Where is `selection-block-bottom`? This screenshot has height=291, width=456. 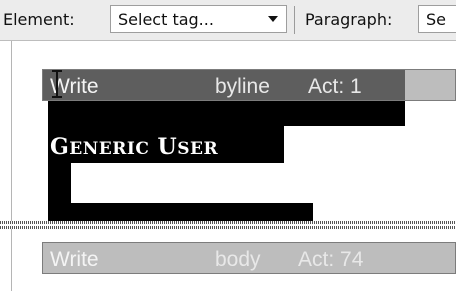 selection-block-bottom is located at coordinates (180, 212).